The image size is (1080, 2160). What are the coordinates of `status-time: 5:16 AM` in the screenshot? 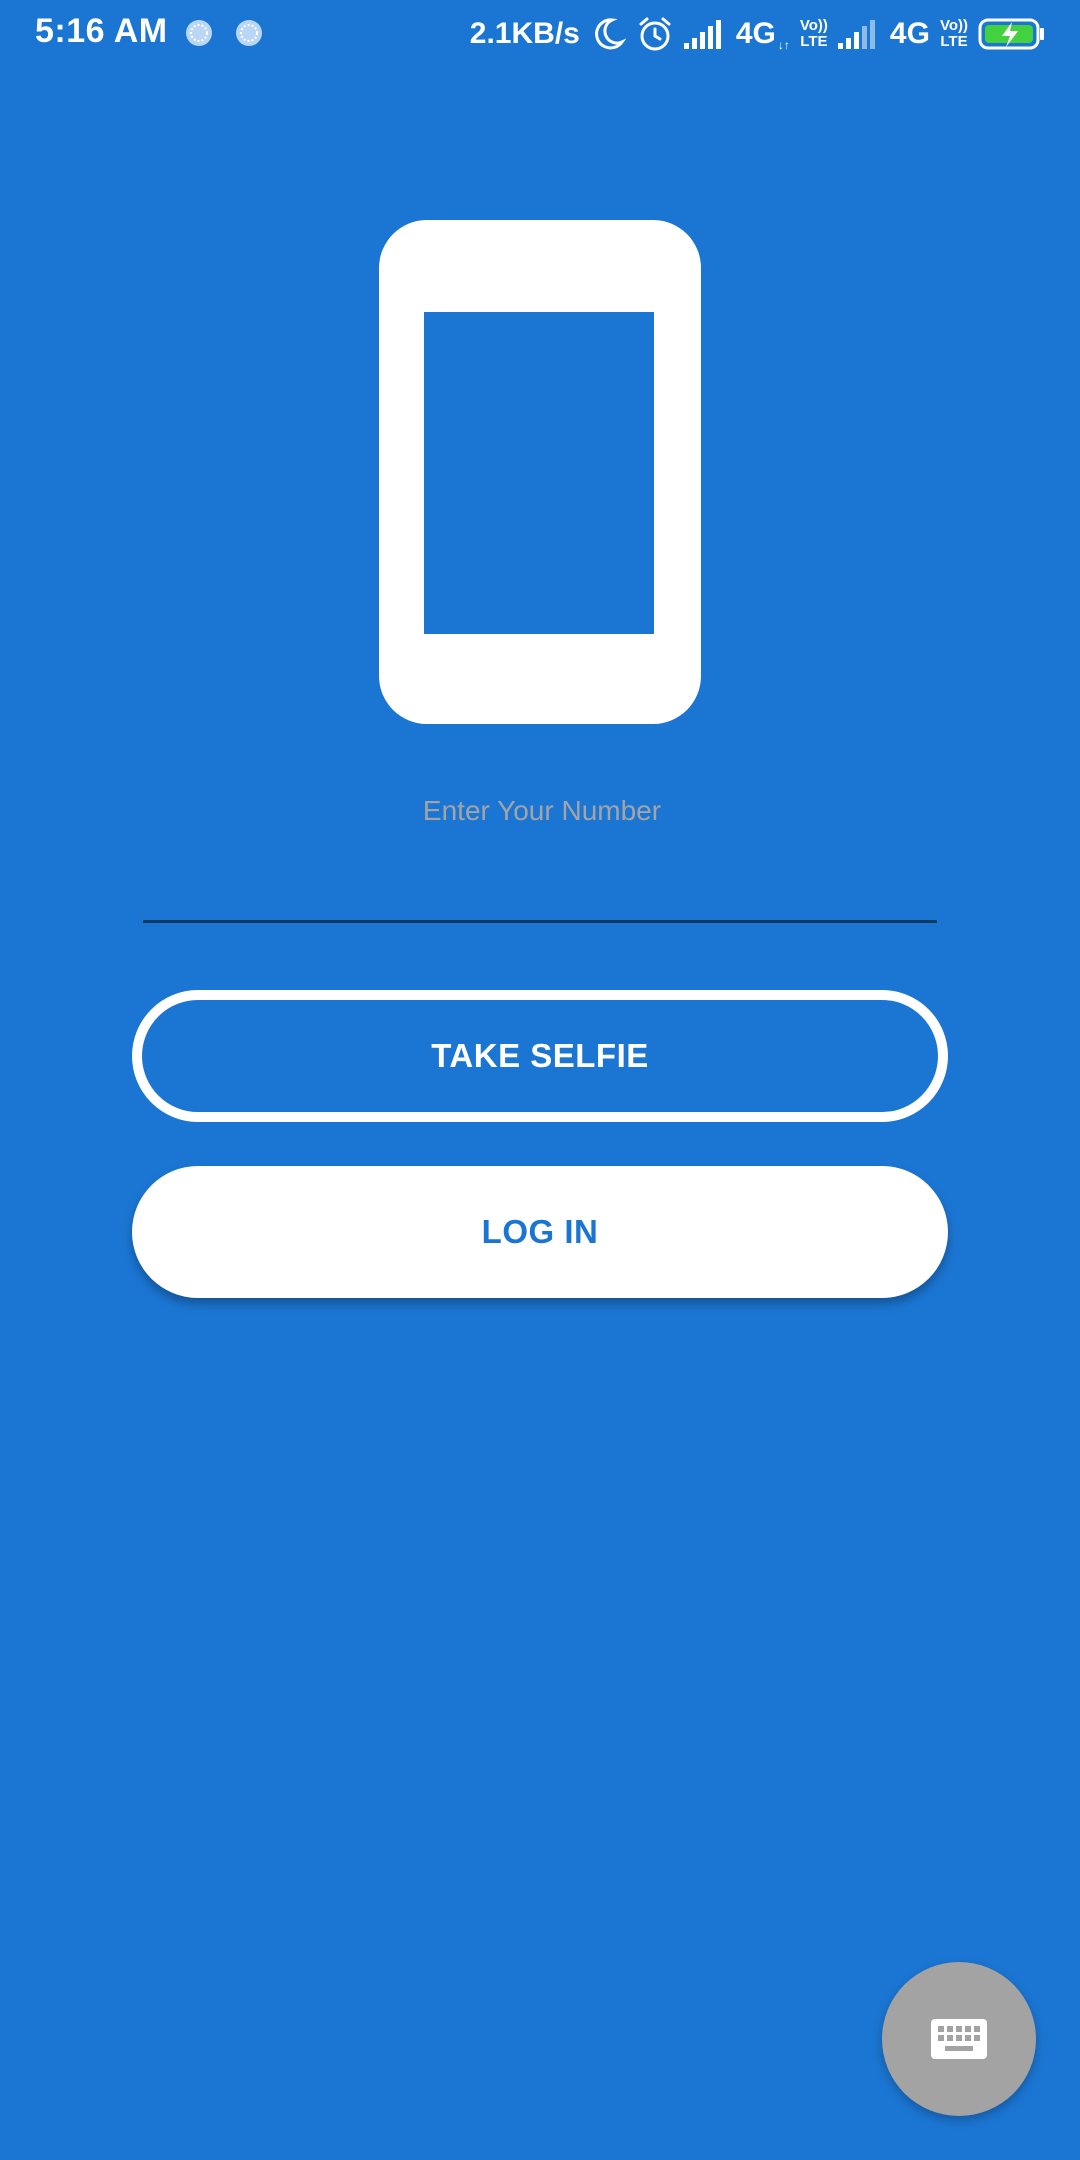 It's located at (101, 31).